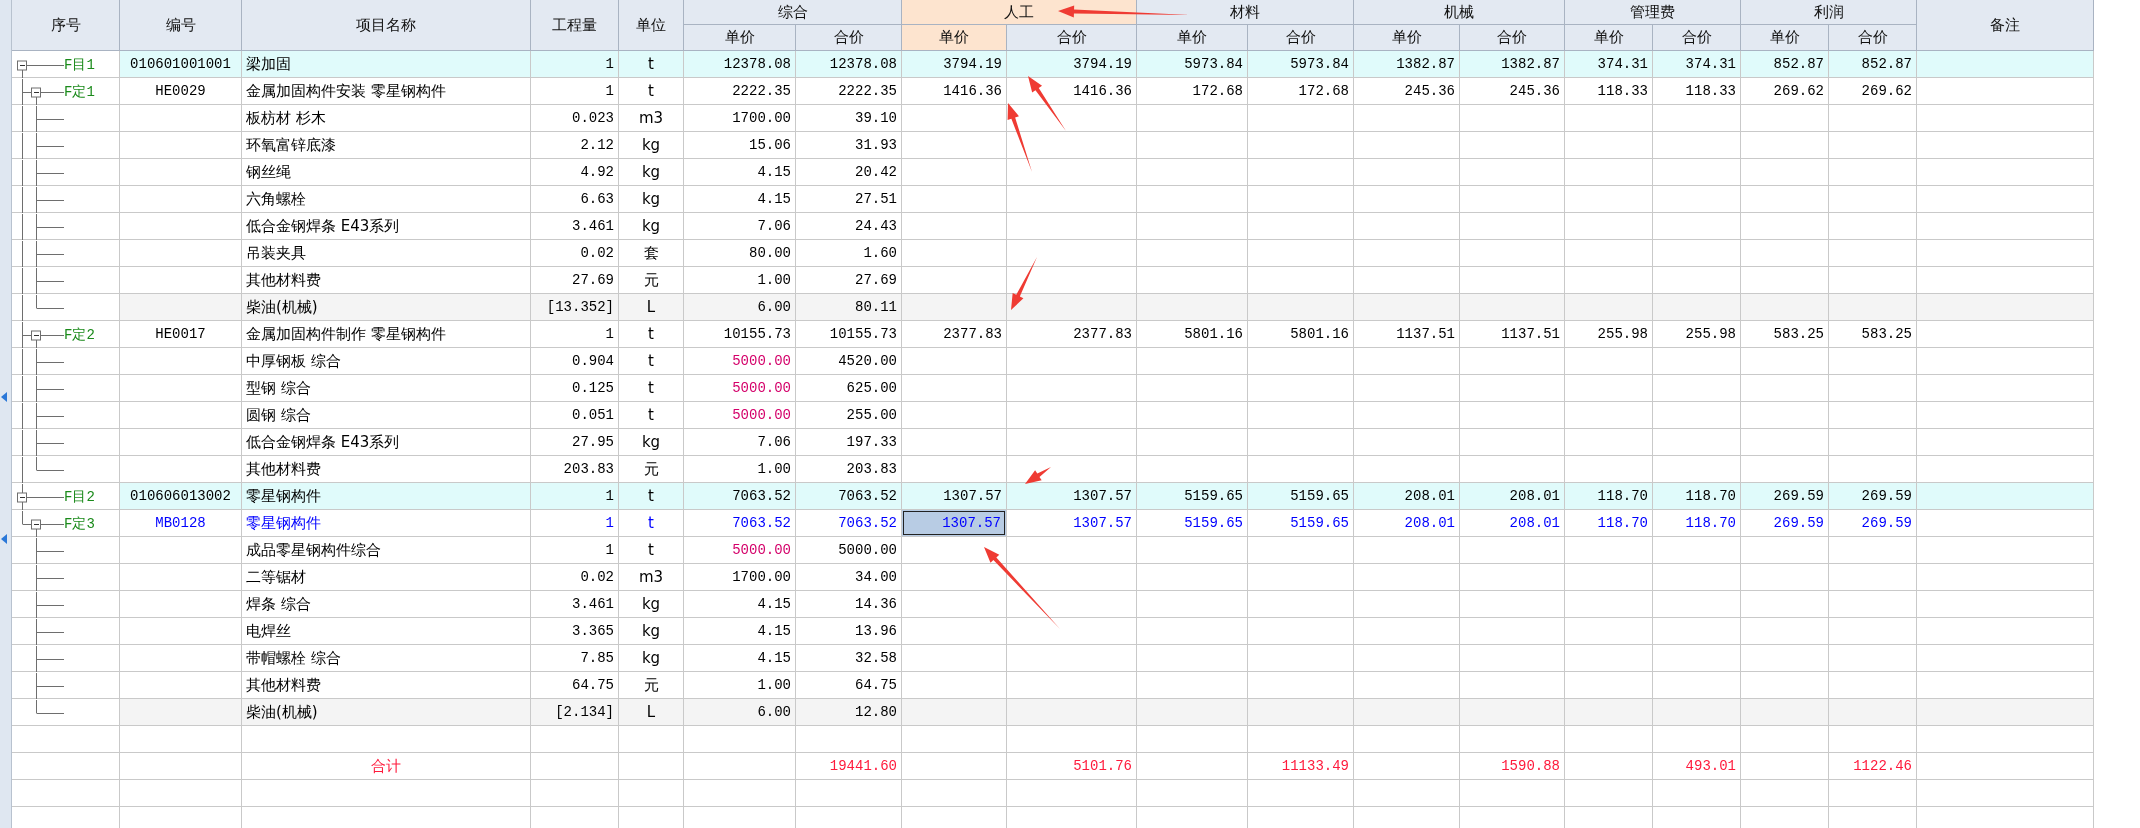  Describe the element at coordinates (871, 388) in the screenshot. I see `table-cell-text: 625.00` at that location.